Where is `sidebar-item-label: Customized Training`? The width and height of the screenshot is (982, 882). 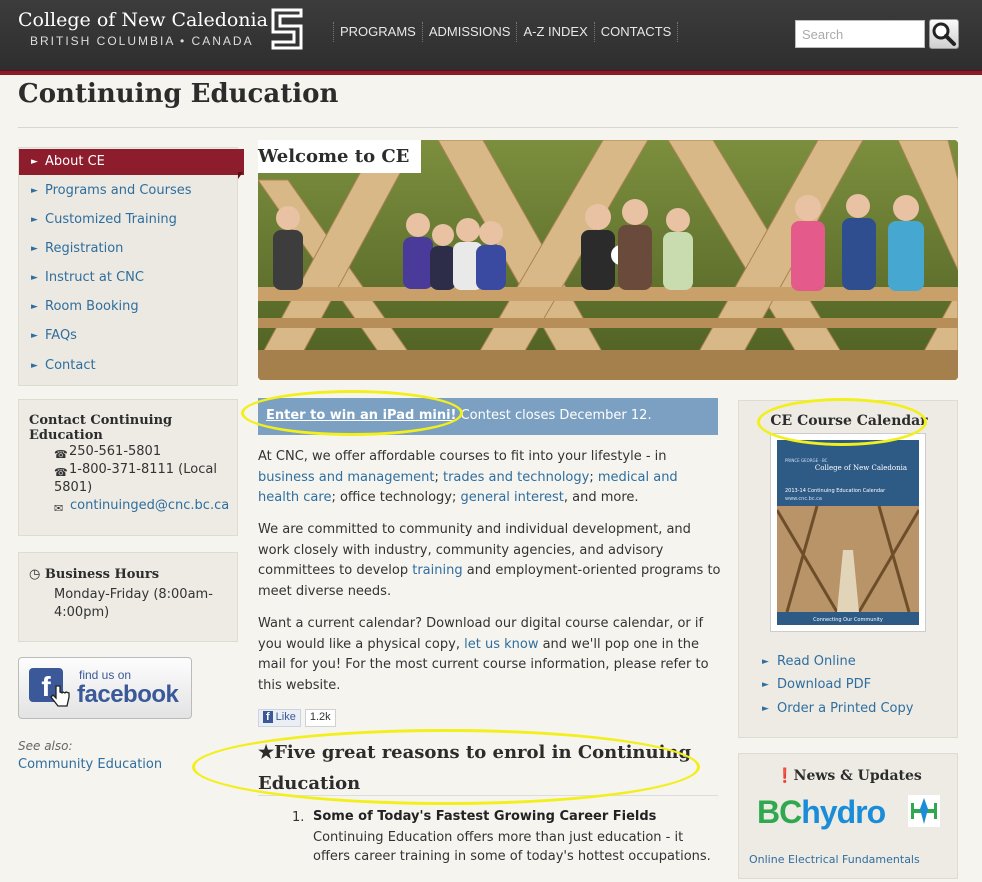
sidebar-item-label: Customized Training is located at coordinates (111, 219).